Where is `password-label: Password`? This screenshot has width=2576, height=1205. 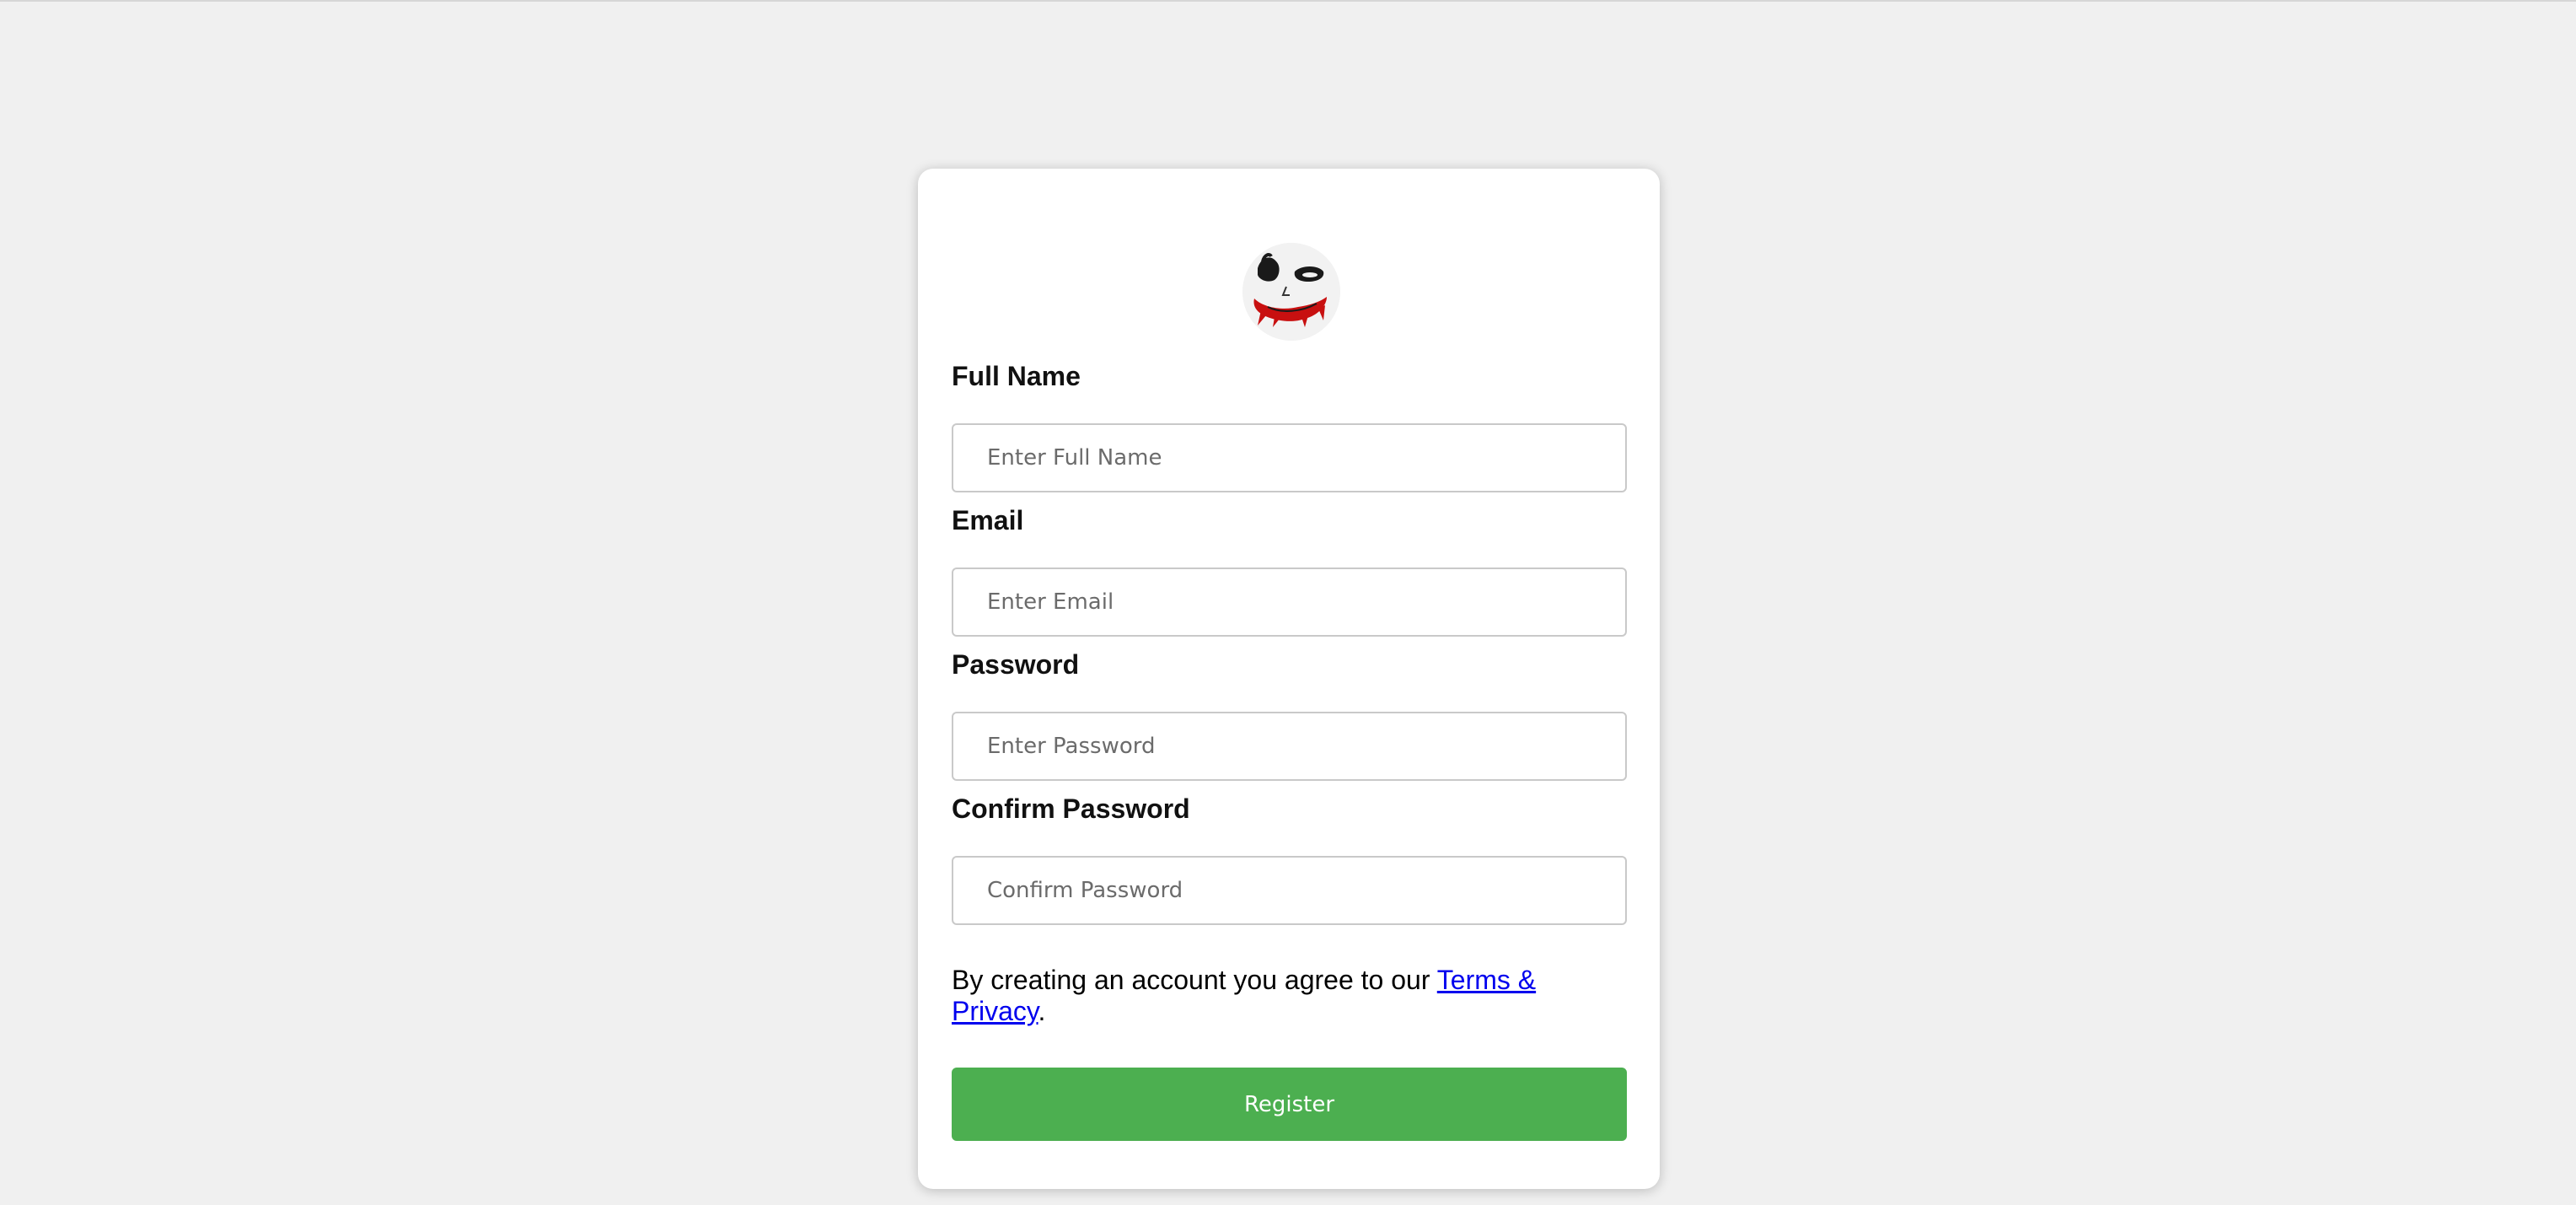 password-label: Password is located at coordinates (1016, 664).